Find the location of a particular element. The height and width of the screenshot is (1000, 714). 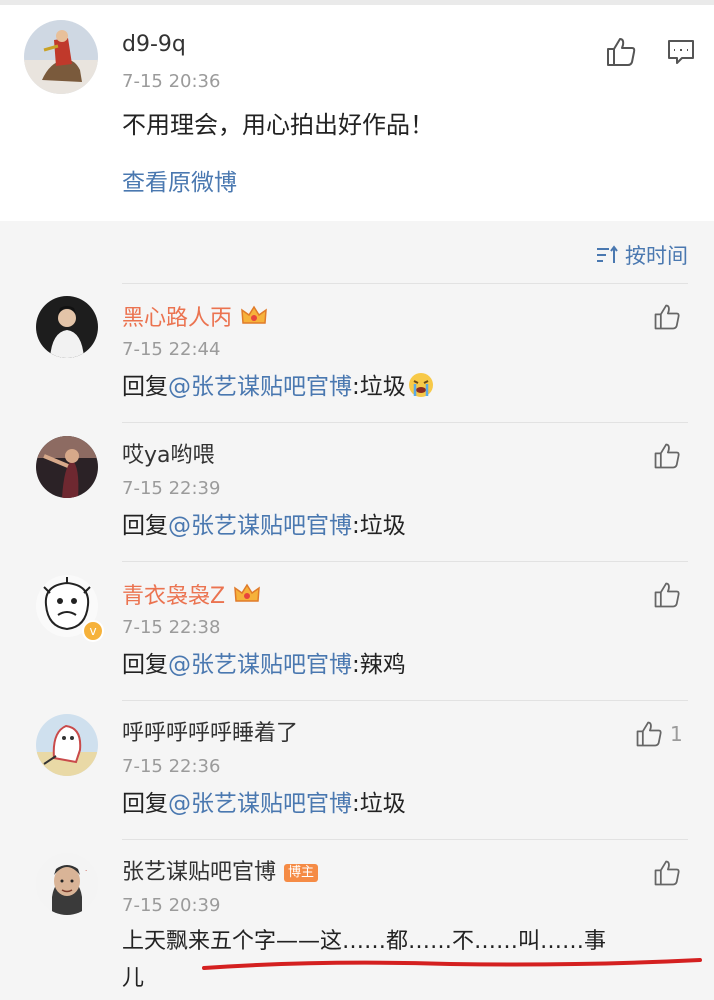

comment-text-line-1: 上天飘来五个字——这……都……不……叫……事 is located at coordinates (364, 941).